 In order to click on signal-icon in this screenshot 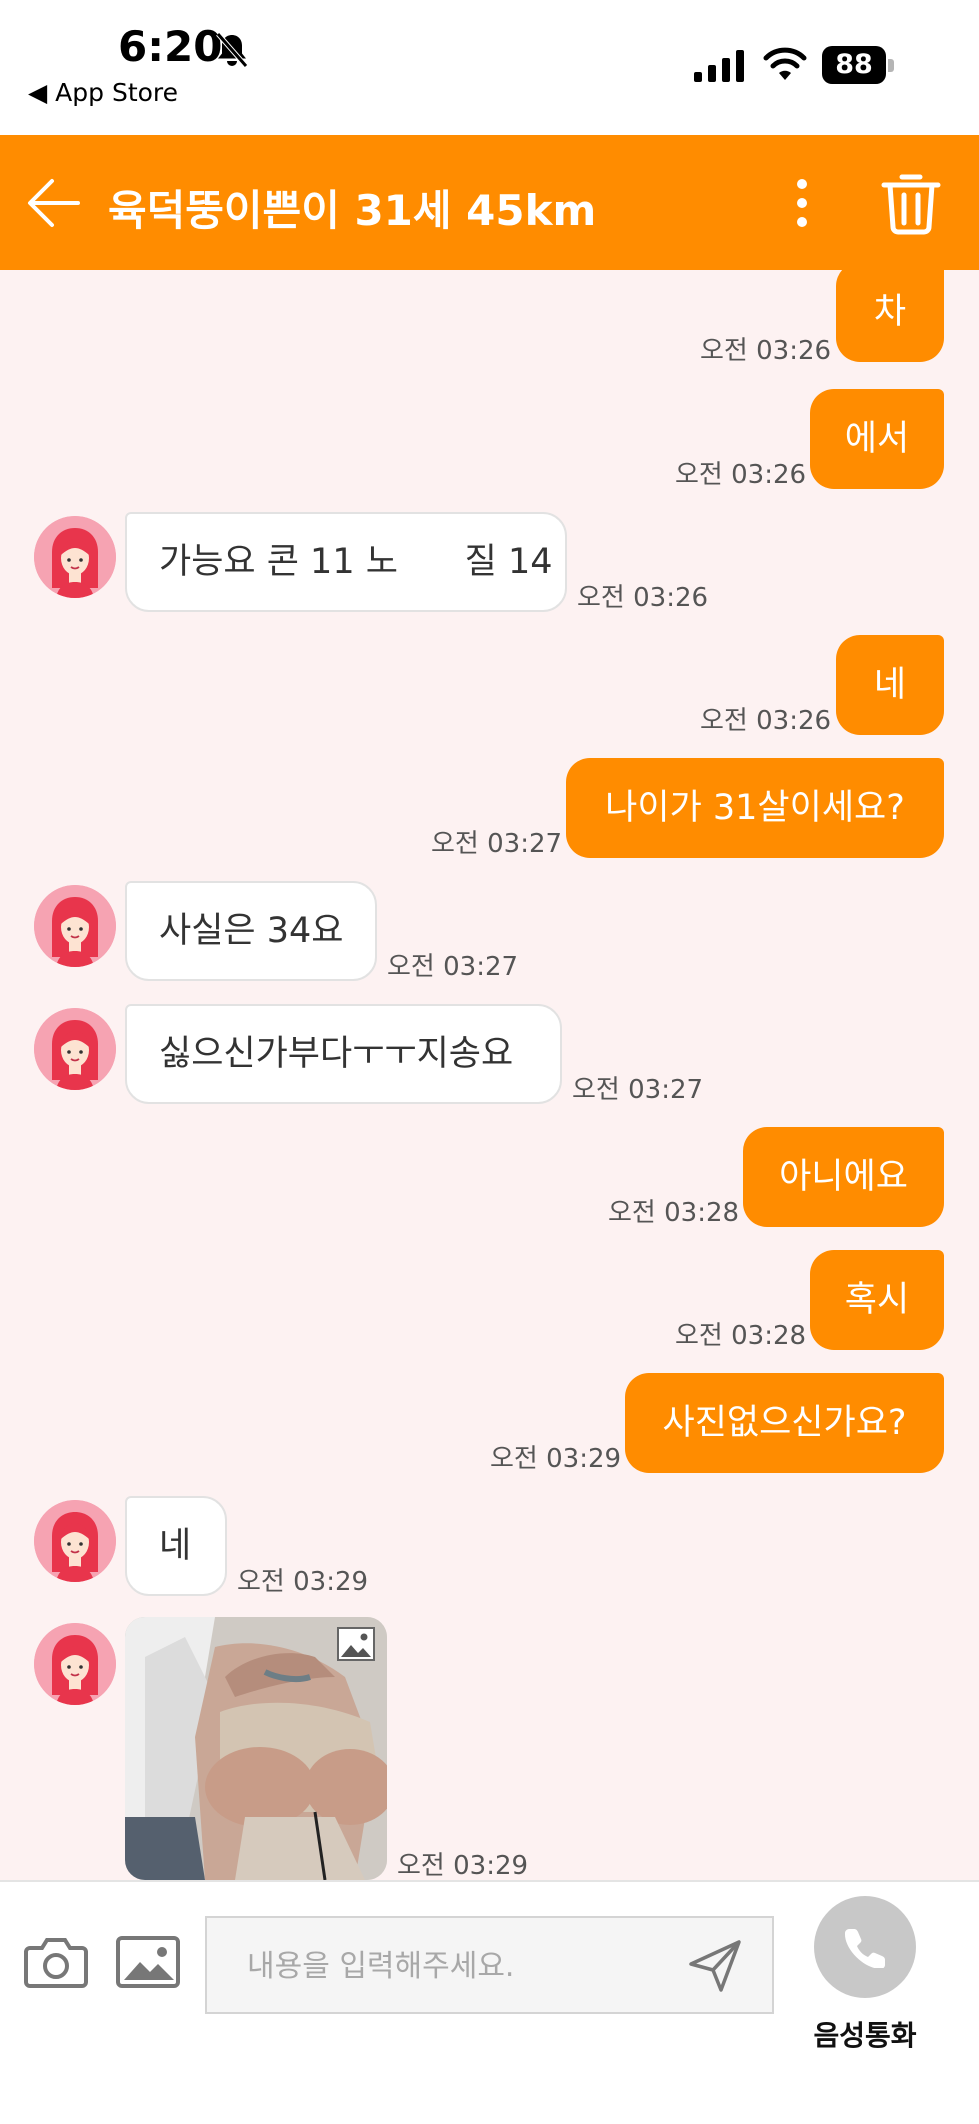, I will do `click(719, 66)`.